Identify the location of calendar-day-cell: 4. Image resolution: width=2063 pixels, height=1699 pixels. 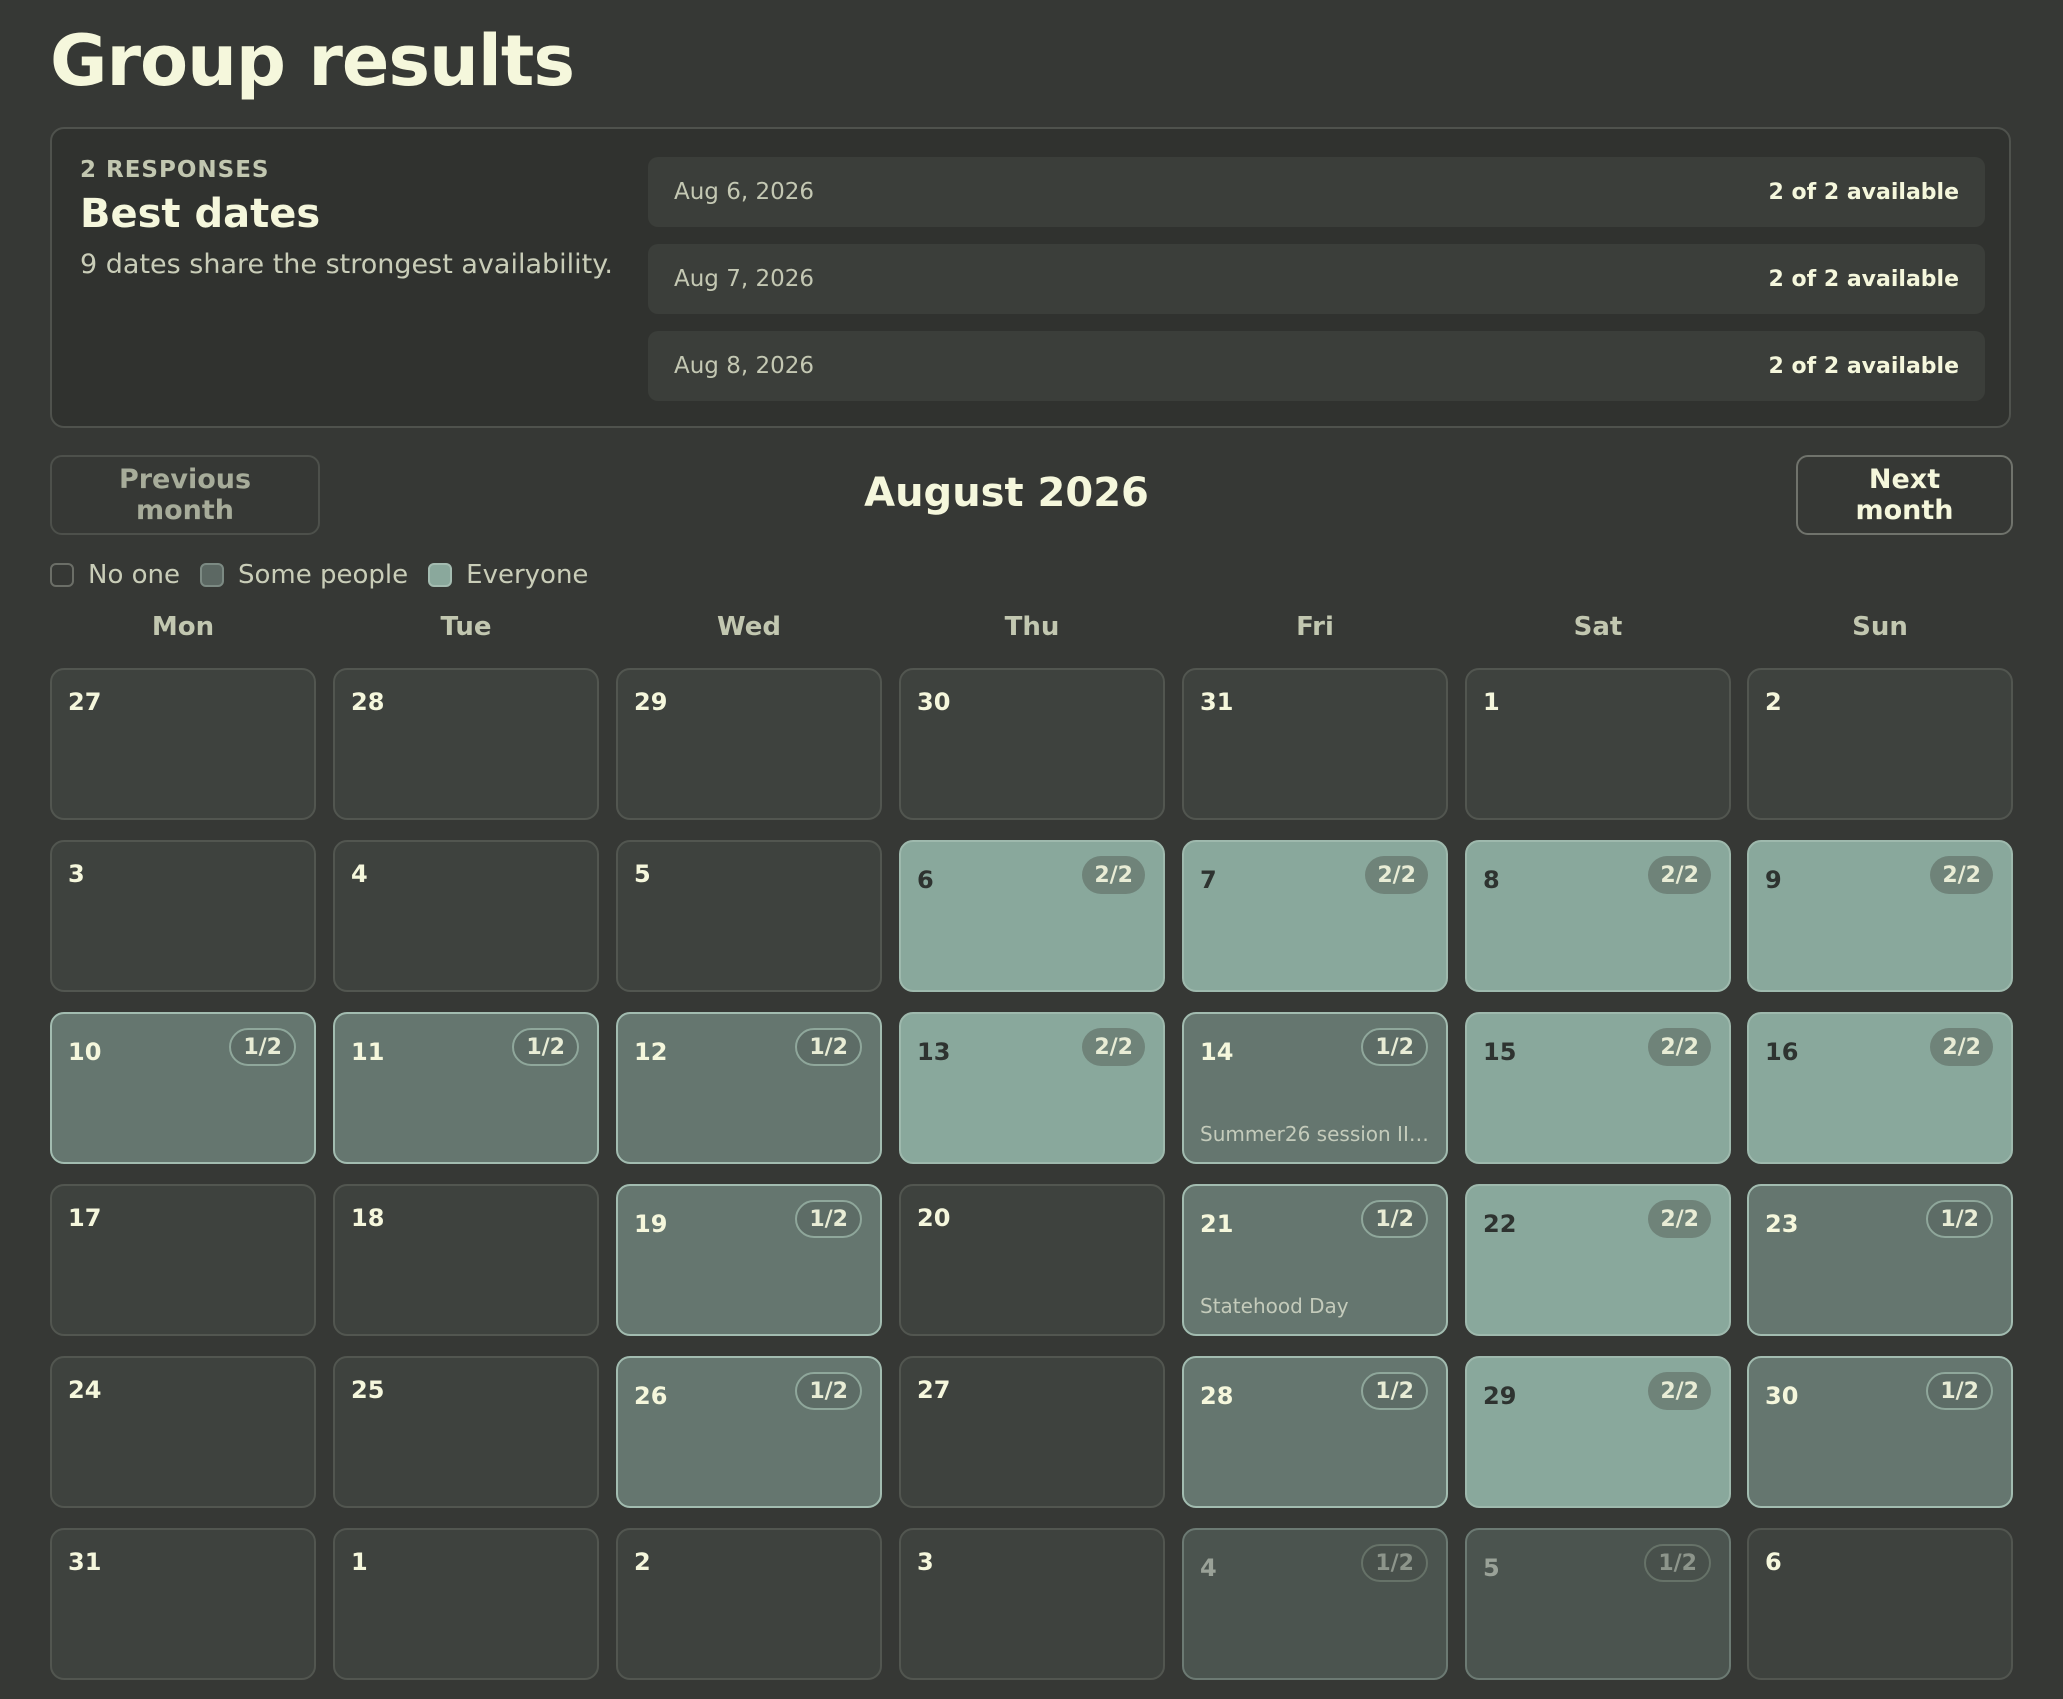
(466, 916).